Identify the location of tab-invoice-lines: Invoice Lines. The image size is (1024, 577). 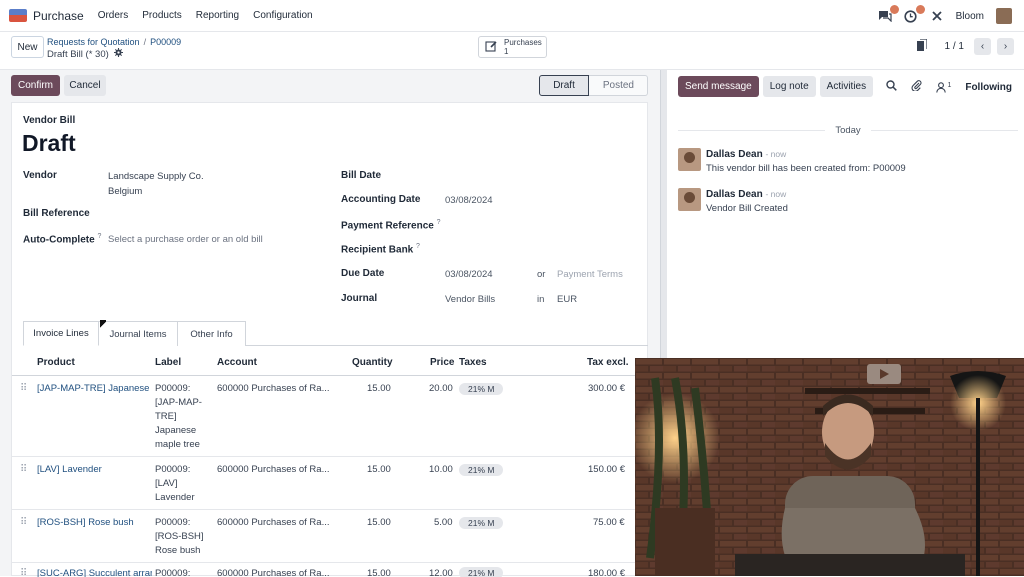
(61, 333).